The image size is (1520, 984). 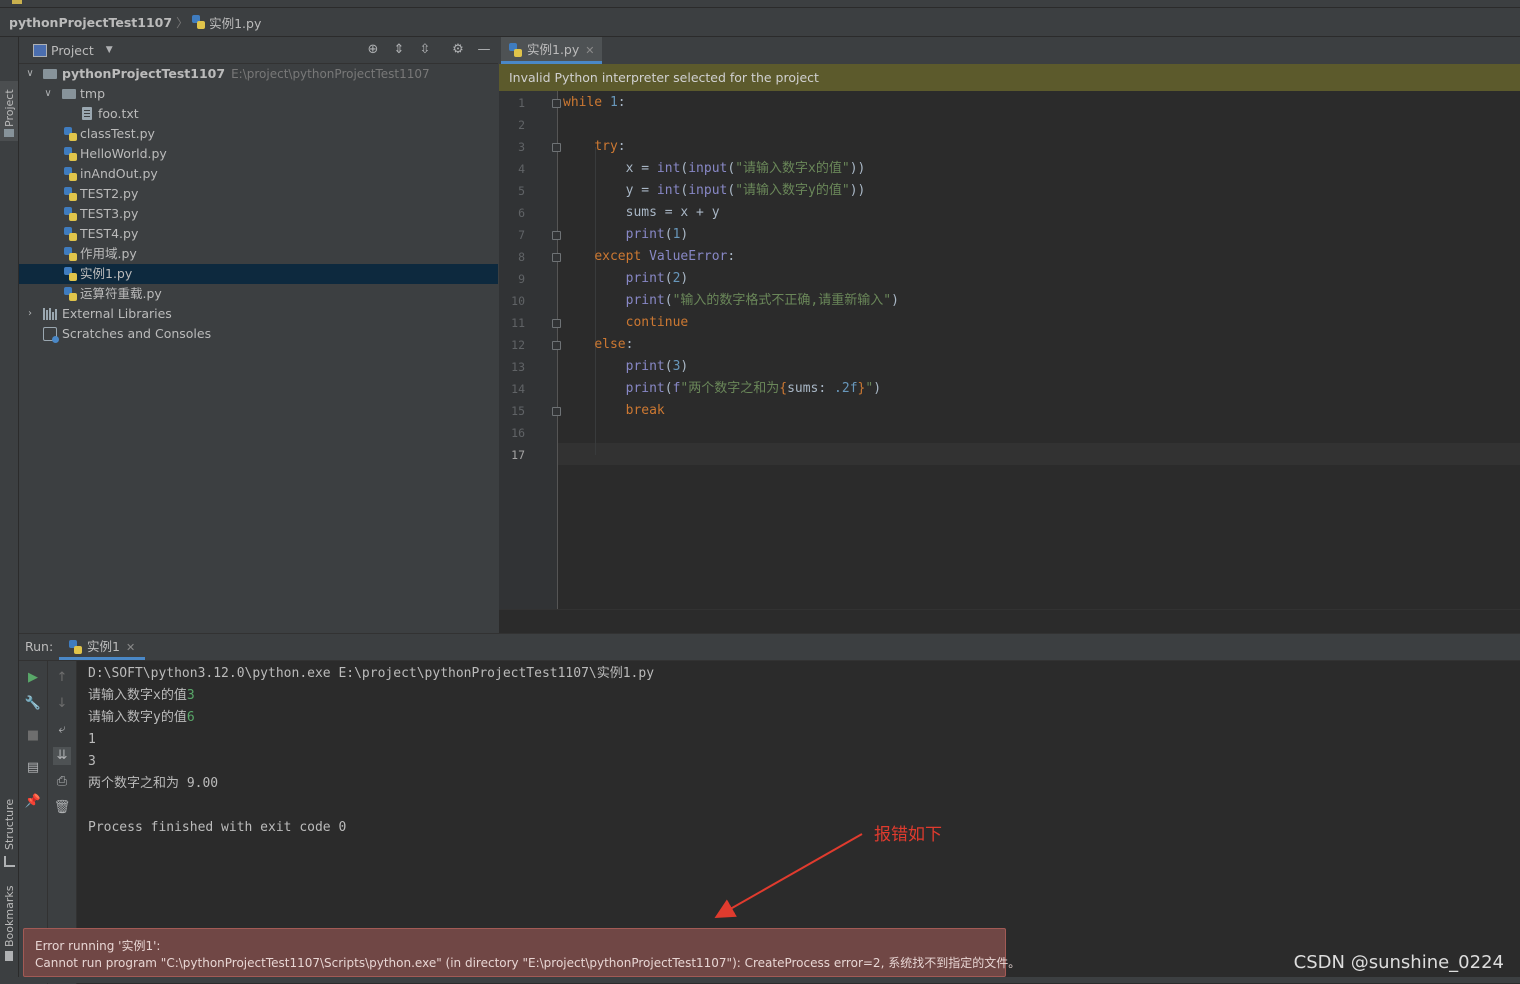 I want to click on expand-all-icon: ⇕, so click(x=399, y=50).